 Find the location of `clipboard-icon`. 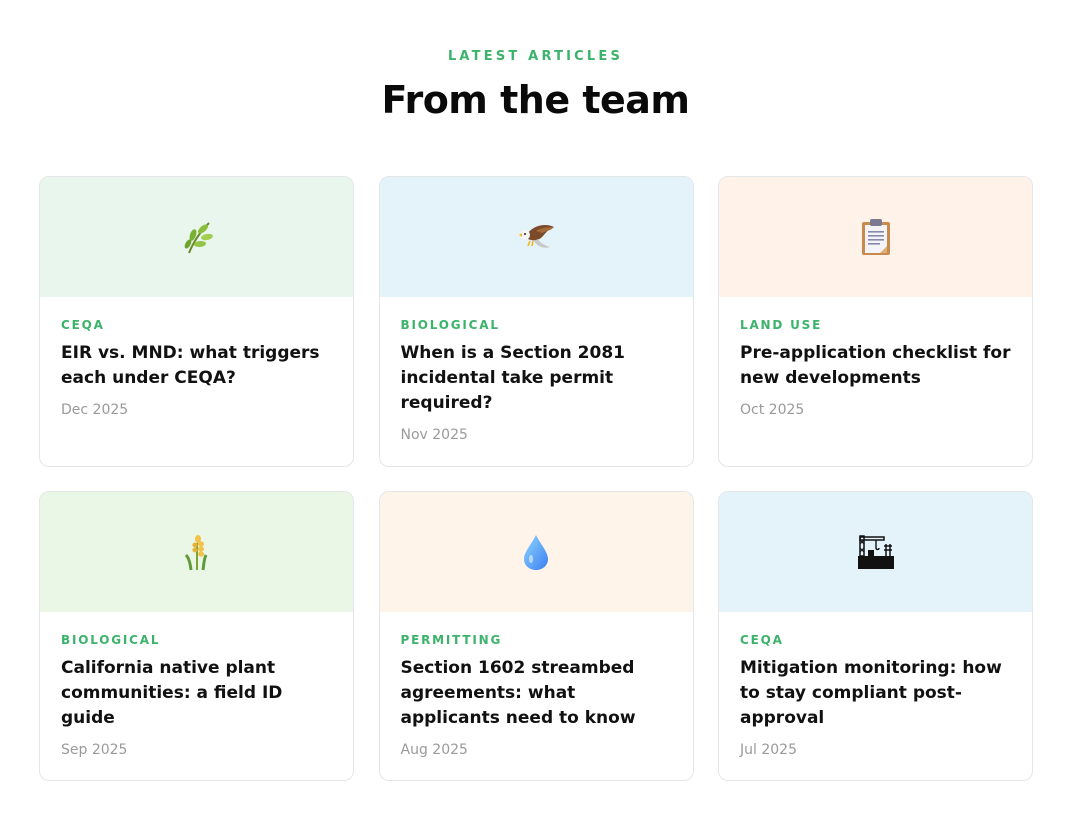

clipboard-icon is located at coordinates (875, 237).